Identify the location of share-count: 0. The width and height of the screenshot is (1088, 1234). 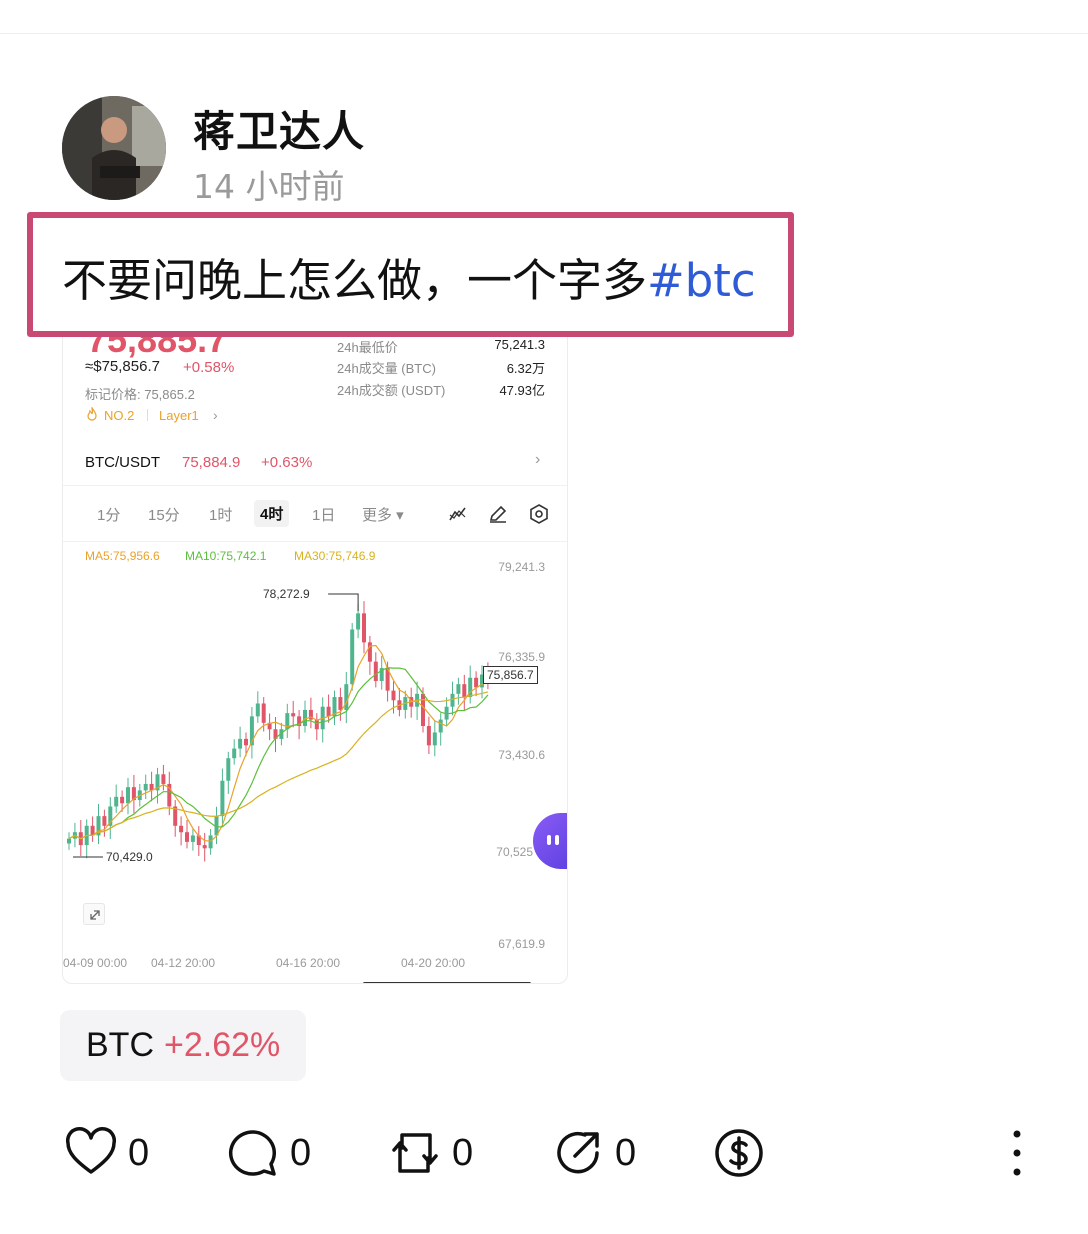
(626, 1152).